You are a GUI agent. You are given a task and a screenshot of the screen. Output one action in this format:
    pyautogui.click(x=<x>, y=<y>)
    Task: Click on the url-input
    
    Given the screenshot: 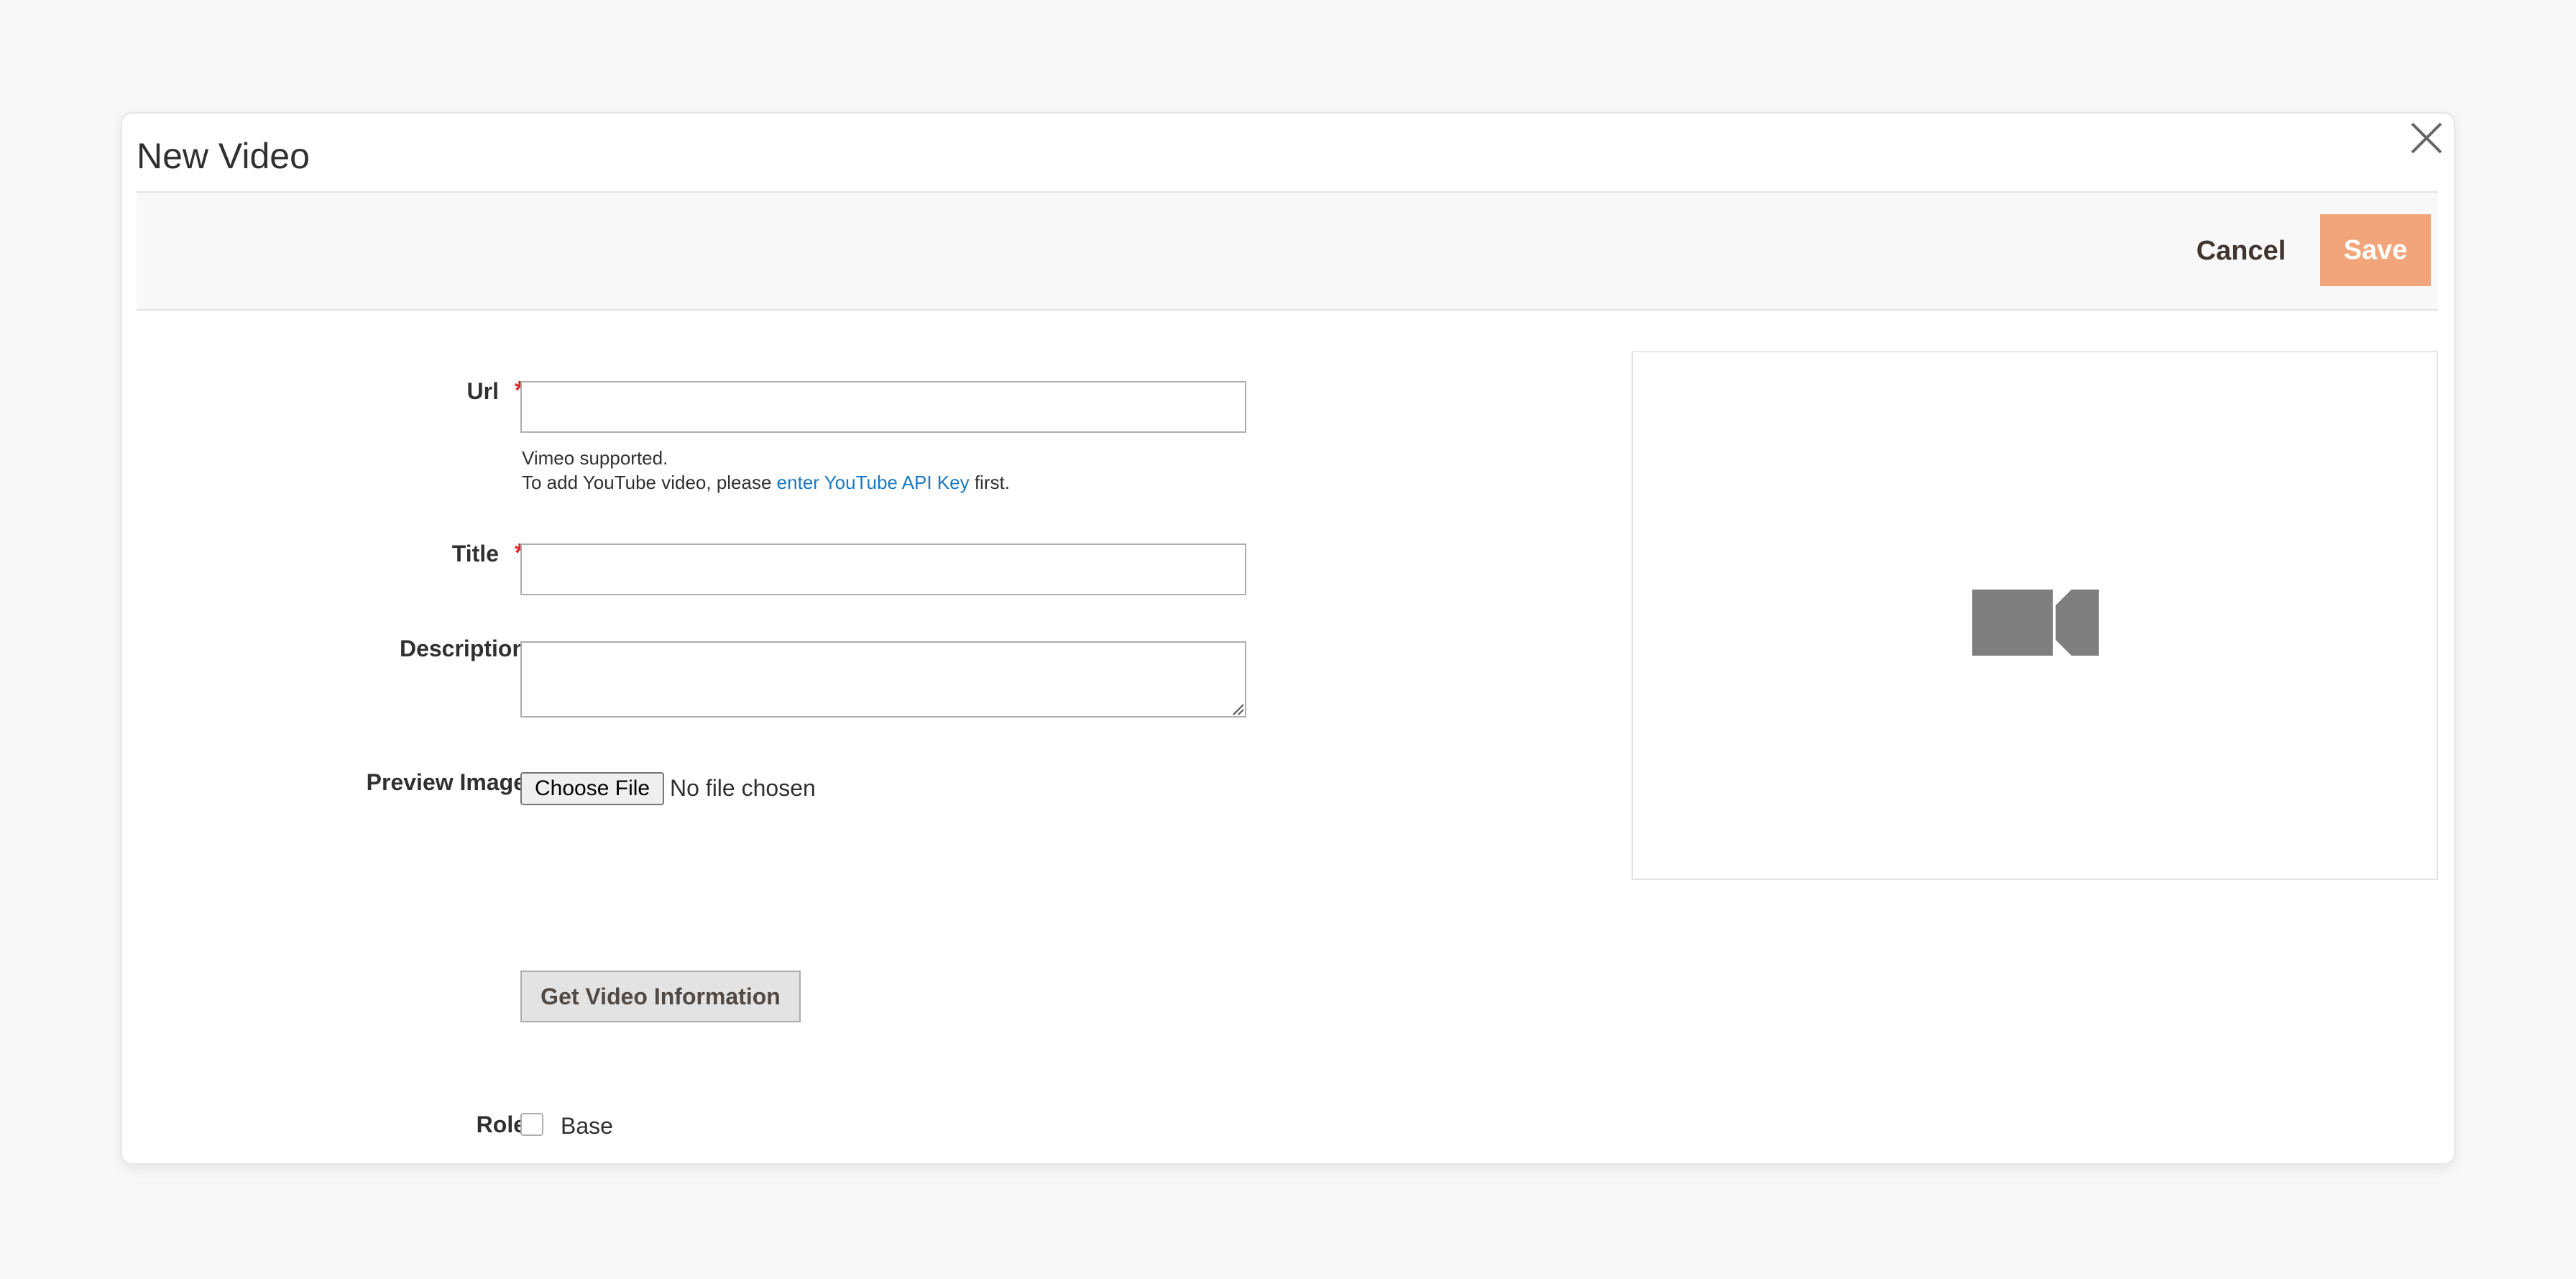 What is the action you would take?
    pyautogui.click(x=883, y=407)
    